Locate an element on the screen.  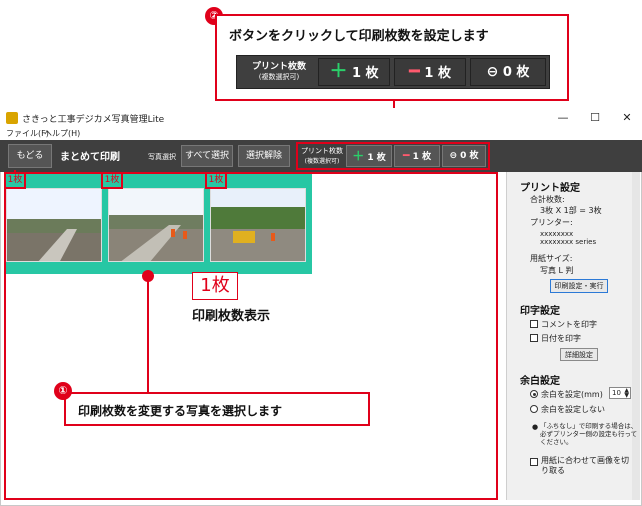
print-settings-heading: プリント設定 is located at coordinates (550, 188).